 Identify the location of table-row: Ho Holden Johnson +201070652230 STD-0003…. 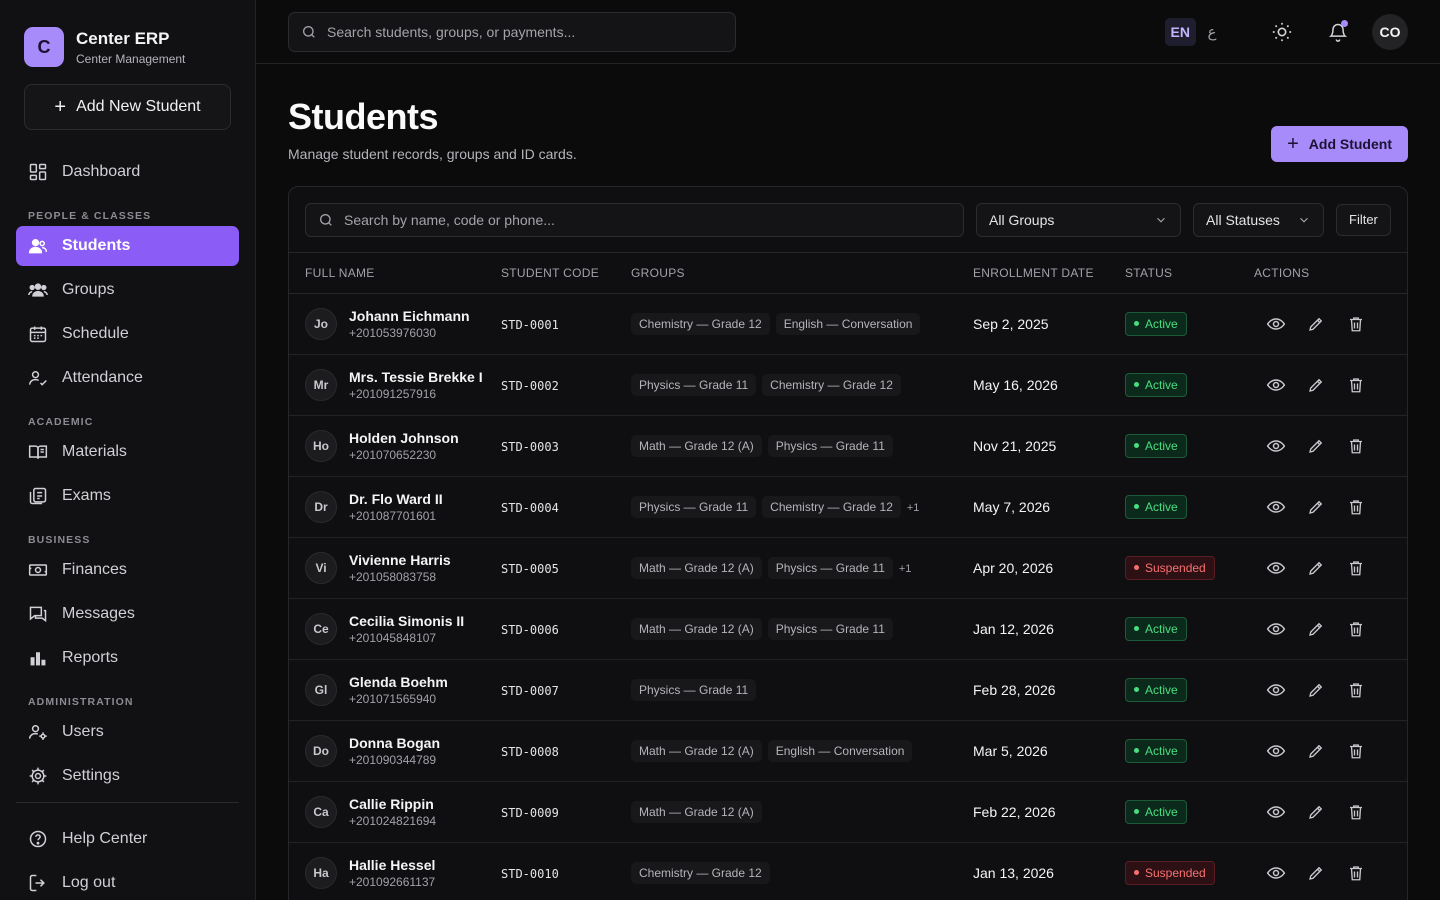
(848, 445).